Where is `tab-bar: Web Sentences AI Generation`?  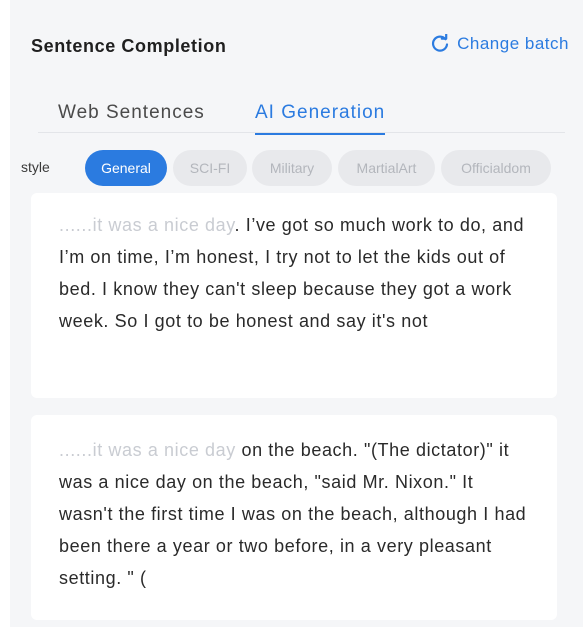 tab-bar: Web Sentences AI Generation is located at coordinates (301, 115).